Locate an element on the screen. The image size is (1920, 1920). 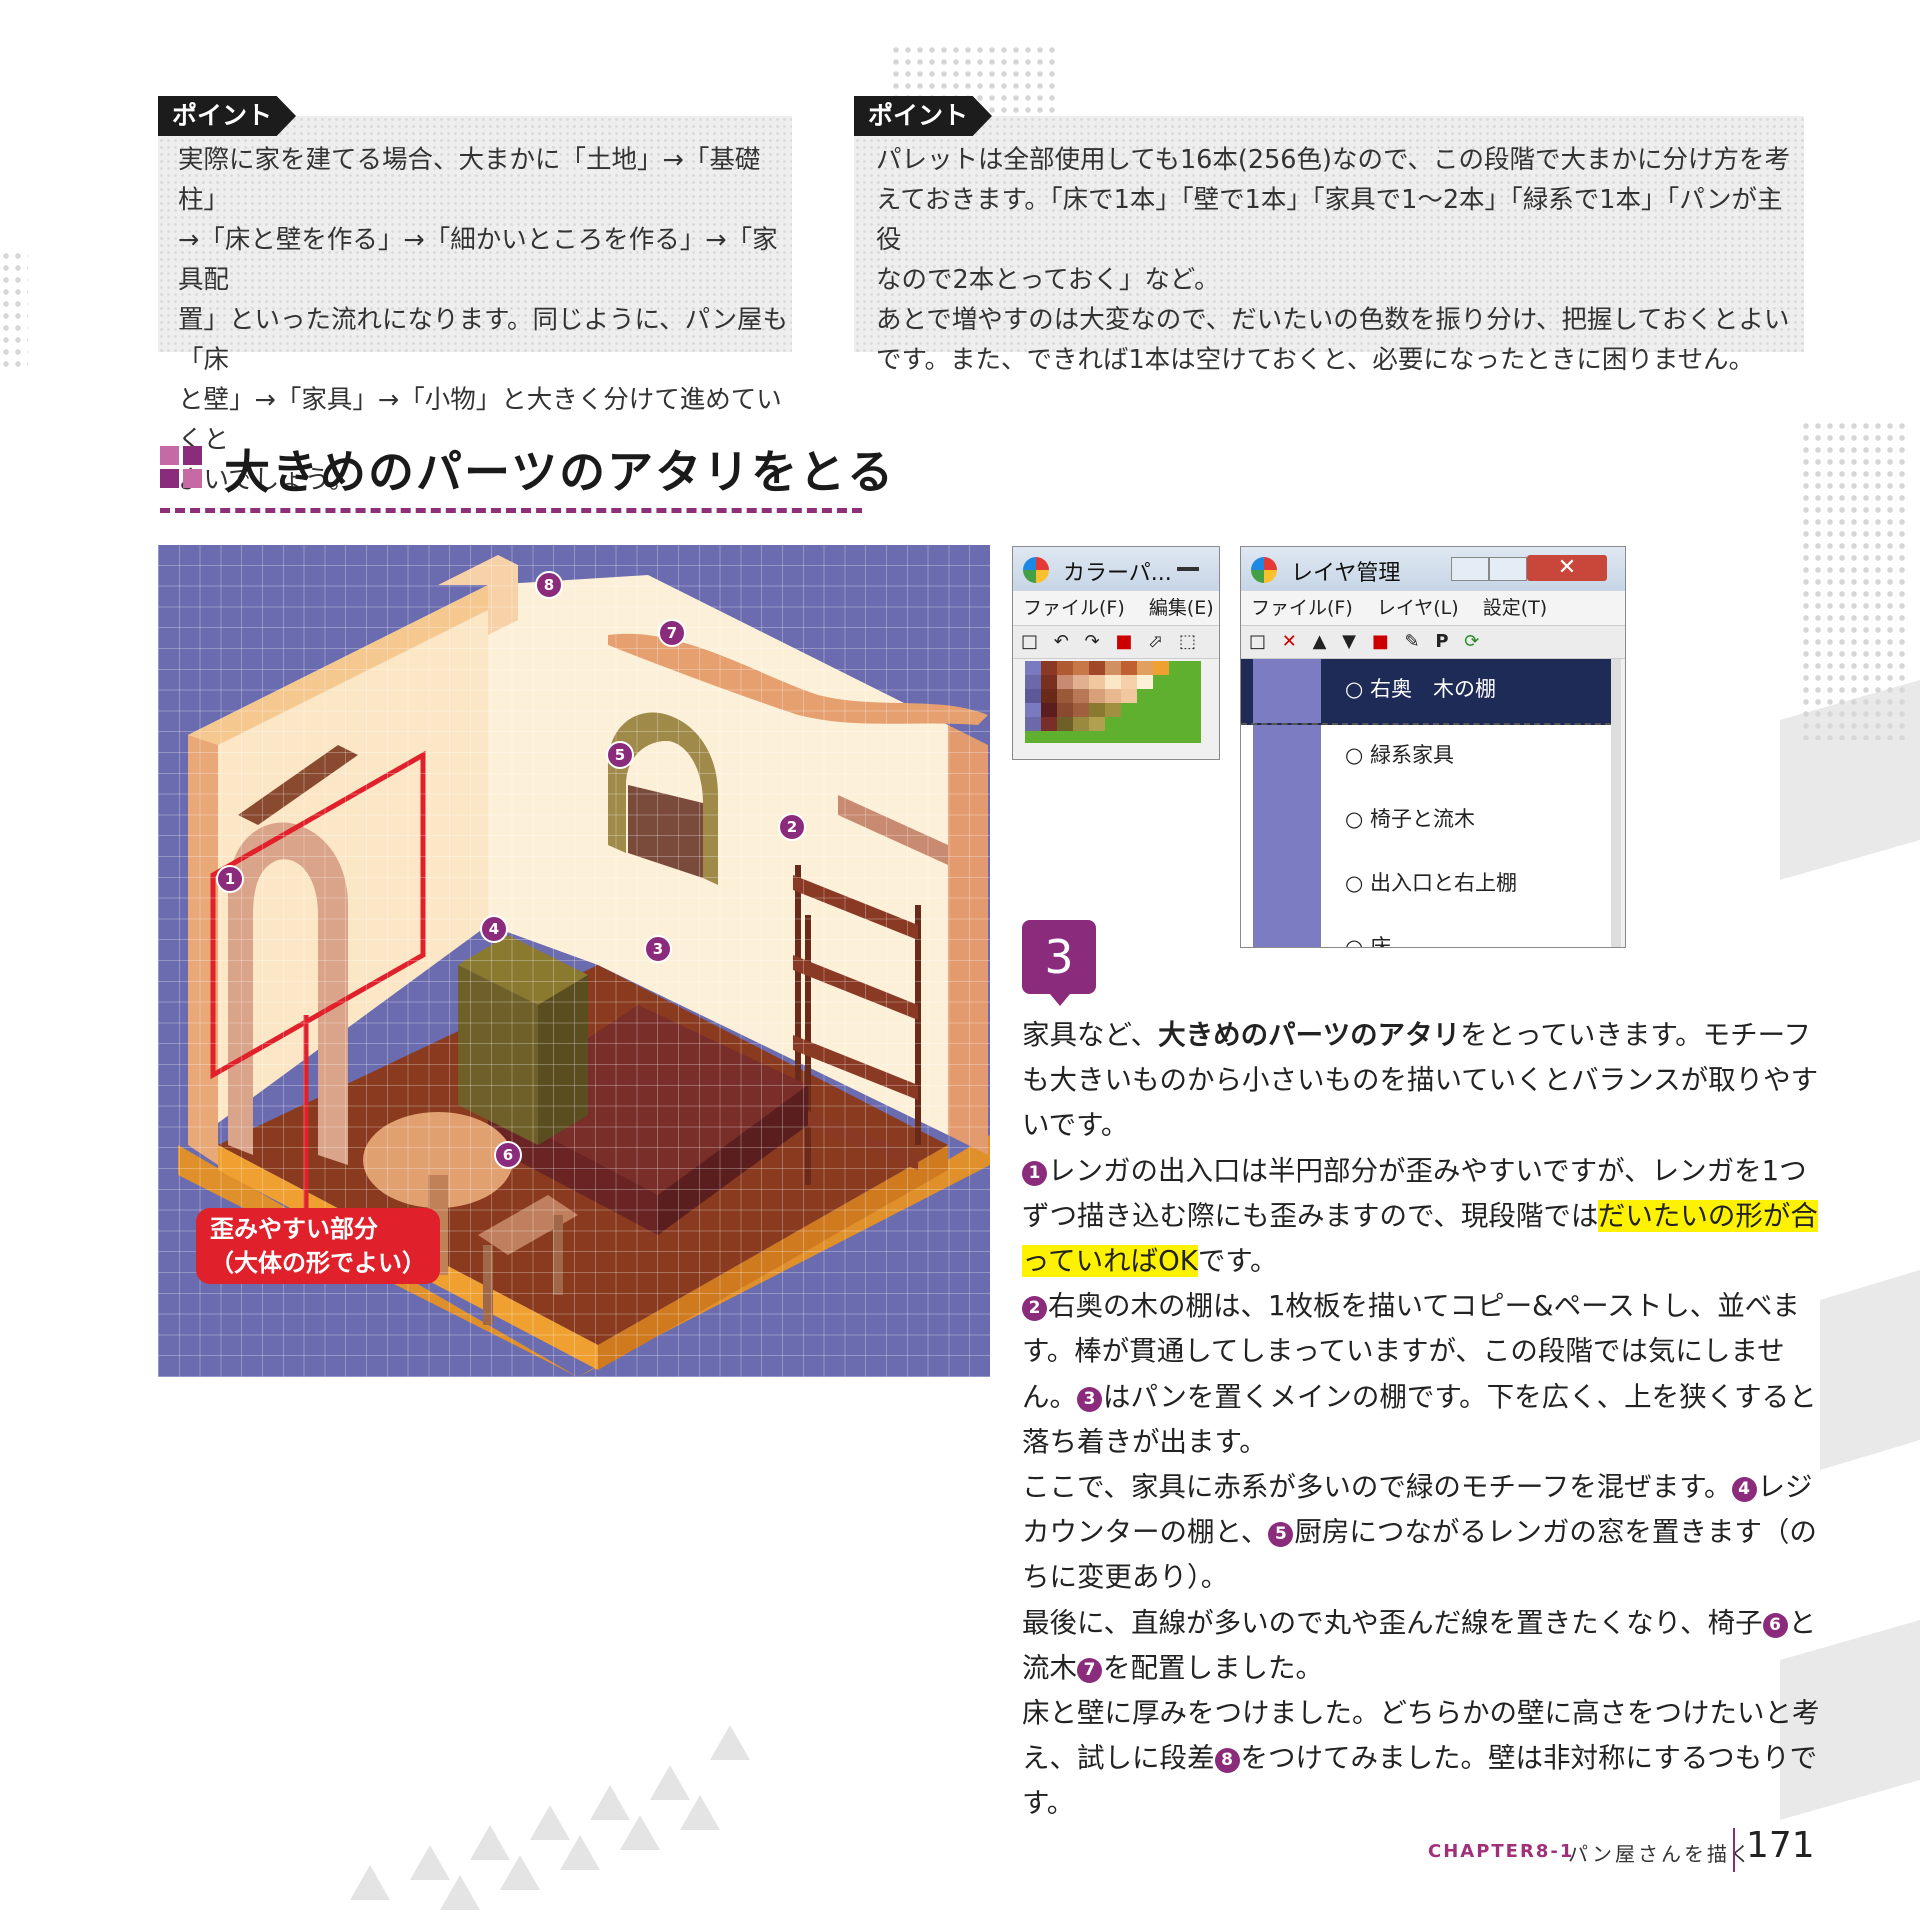
heading-squares-icon is located at coordinates (181, 467).